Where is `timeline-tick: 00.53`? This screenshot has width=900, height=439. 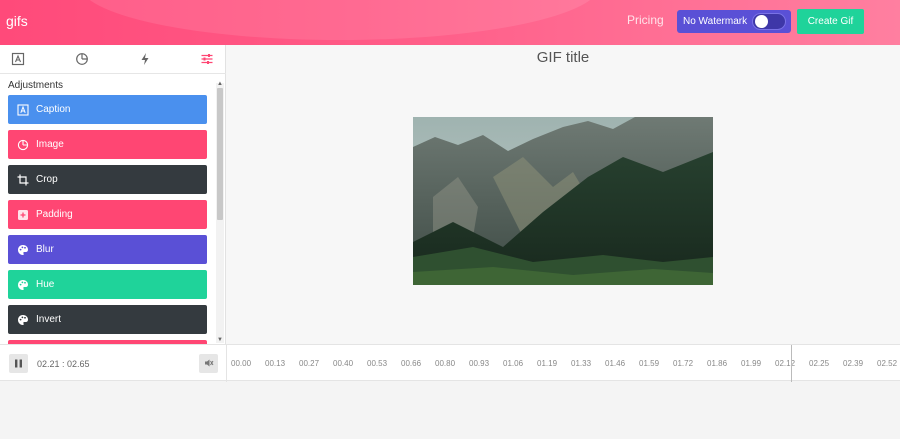
timeline-tick: 00.53 is located at coordinates (377, 363).